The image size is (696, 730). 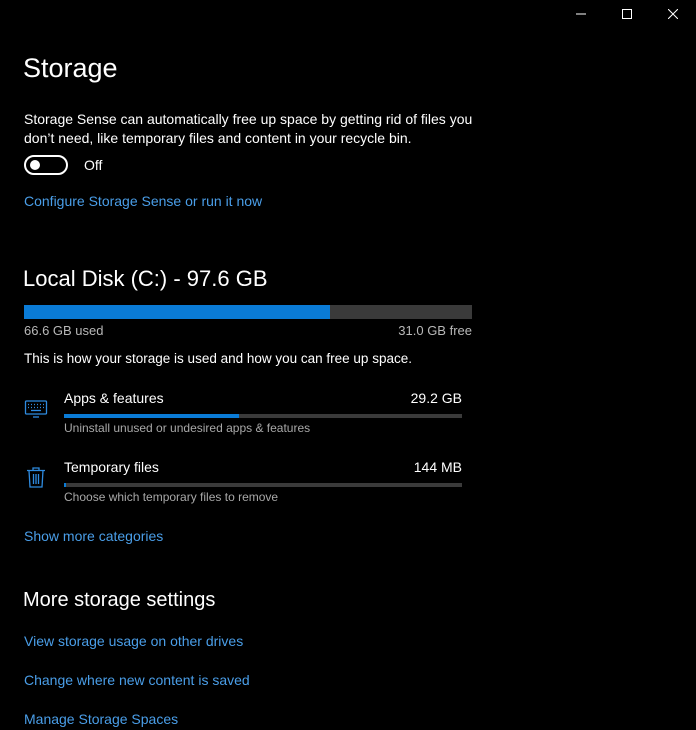 I want to click on storage-sense-toggle, so click(x=46, y=165).